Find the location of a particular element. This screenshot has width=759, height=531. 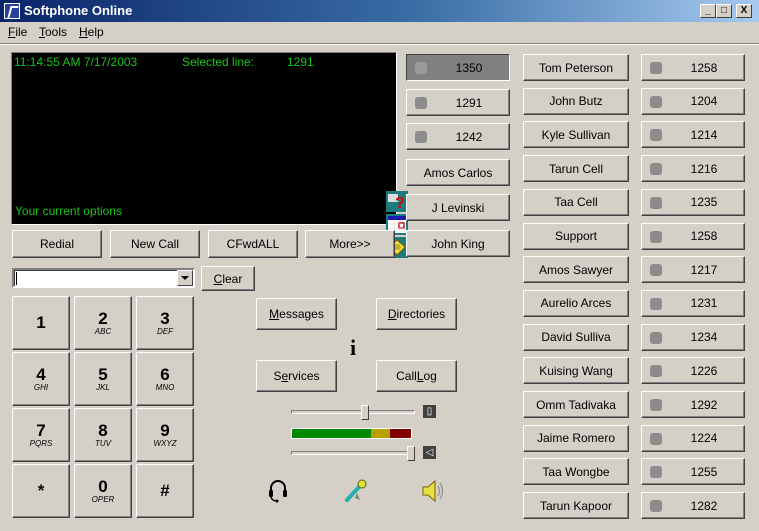

keypad-key: 7 PQRS is located at coordinates (41, 435).